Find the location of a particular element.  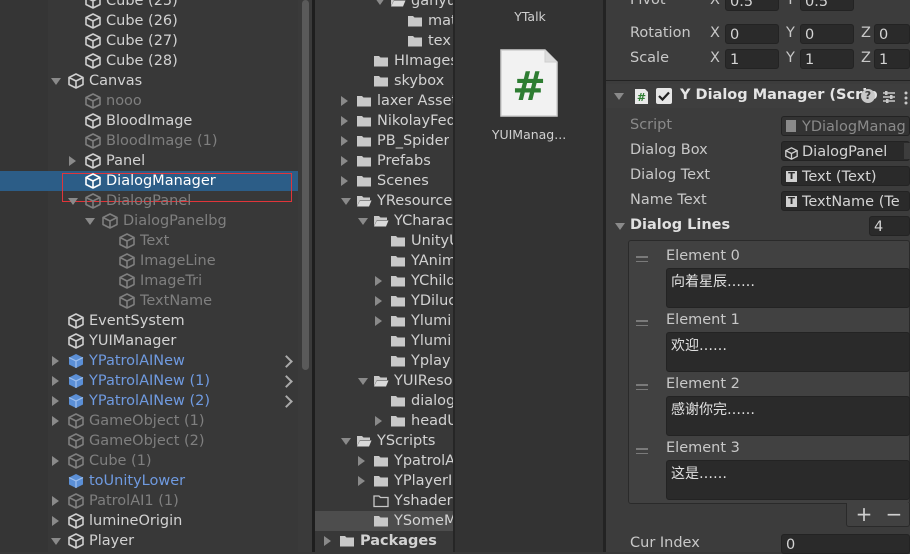

pivot-x-field: 0.5 is located at coordinates (752, 5).